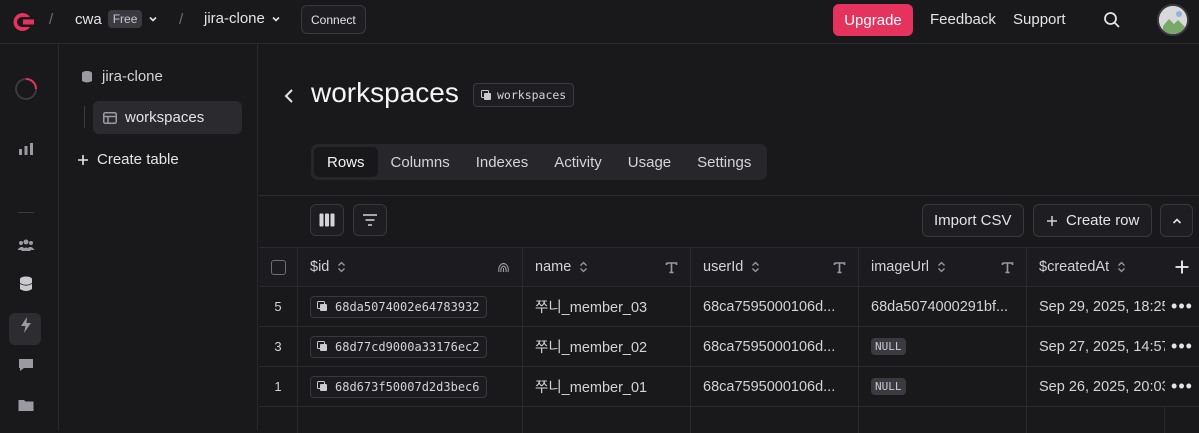 The height and width of the screenshot is (433, 1199). What do you see at coordinates (1182, 267) in the screenshot?
I see `add-column-button` at bounding box center [1182, 267].